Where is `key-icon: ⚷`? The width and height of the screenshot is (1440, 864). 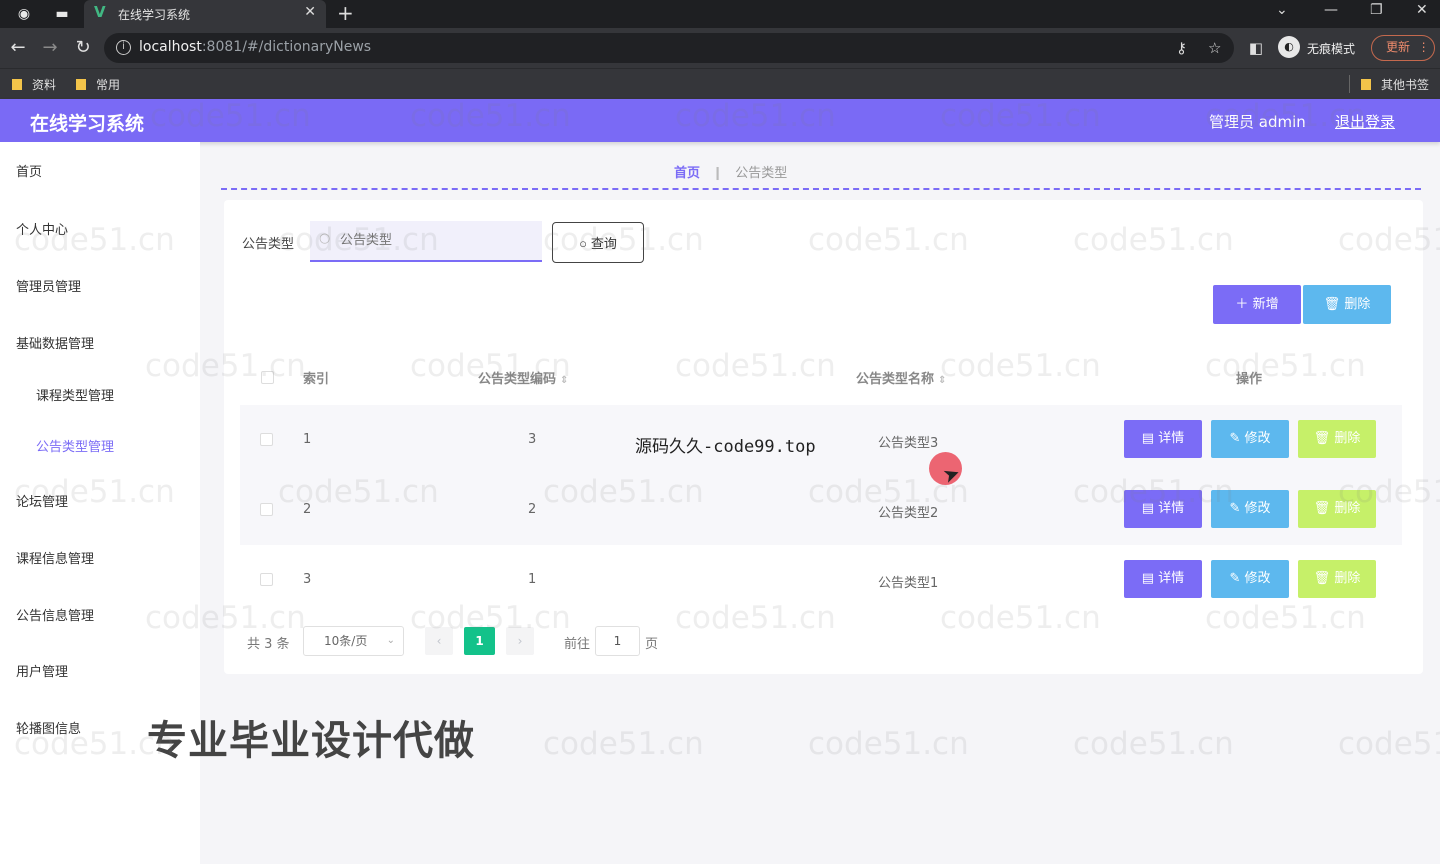 key-icon: ⚷ is located at coordinates (1181, 48).